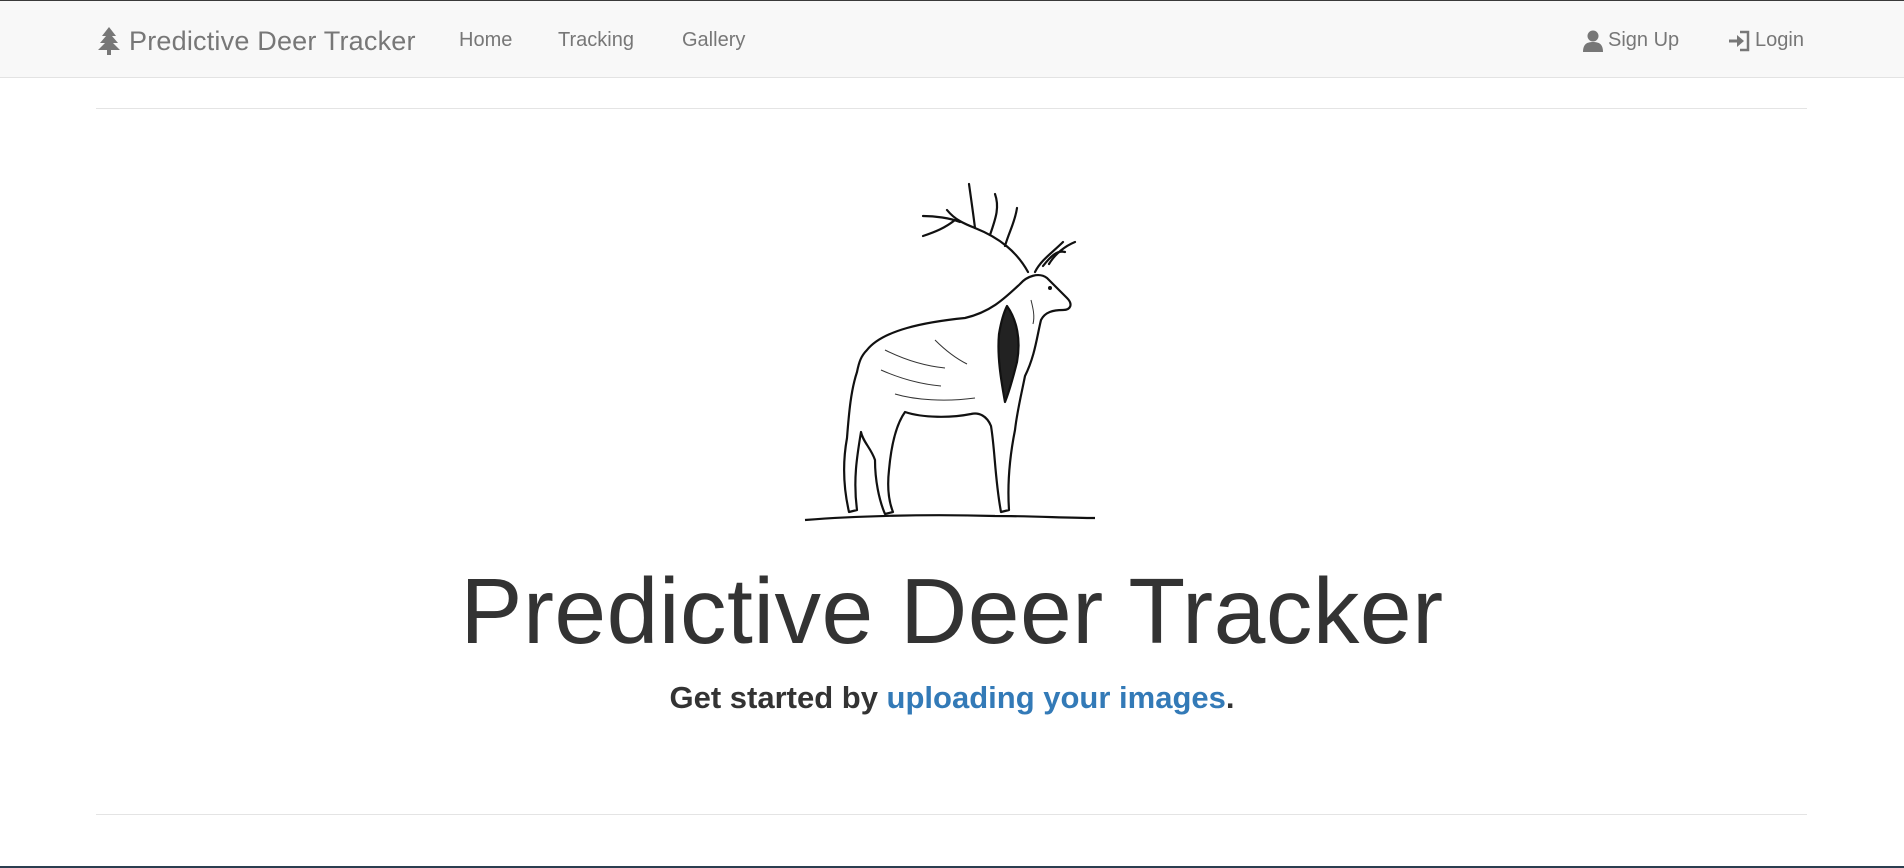  Describe the element at coordinates (109, 41) in the screenshot. I see `tree-icon` at that location.